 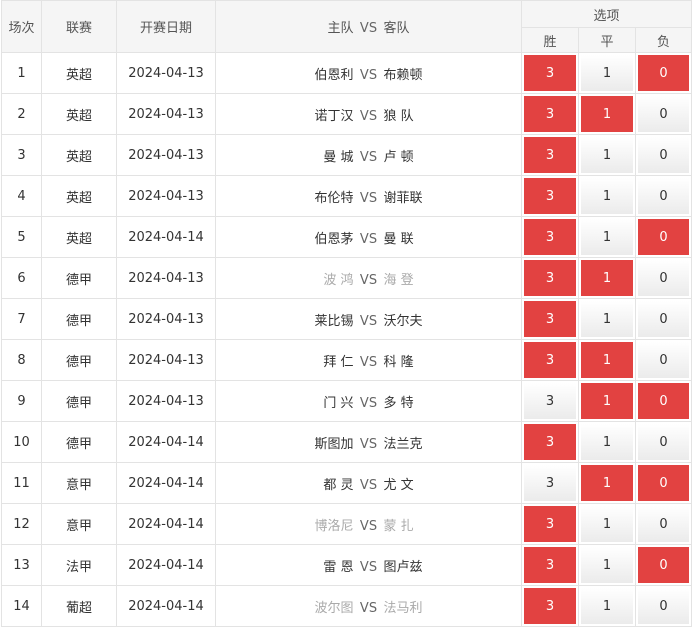 I want to click on league-name: 意甲, so click(x=79, y=524).